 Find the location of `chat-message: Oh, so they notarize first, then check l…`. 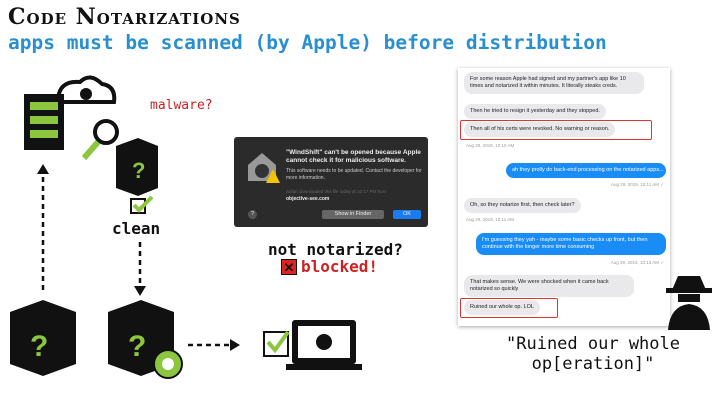

chat-message: Oh, so they notarize first, then check l… is located at coordinates (522, 205).